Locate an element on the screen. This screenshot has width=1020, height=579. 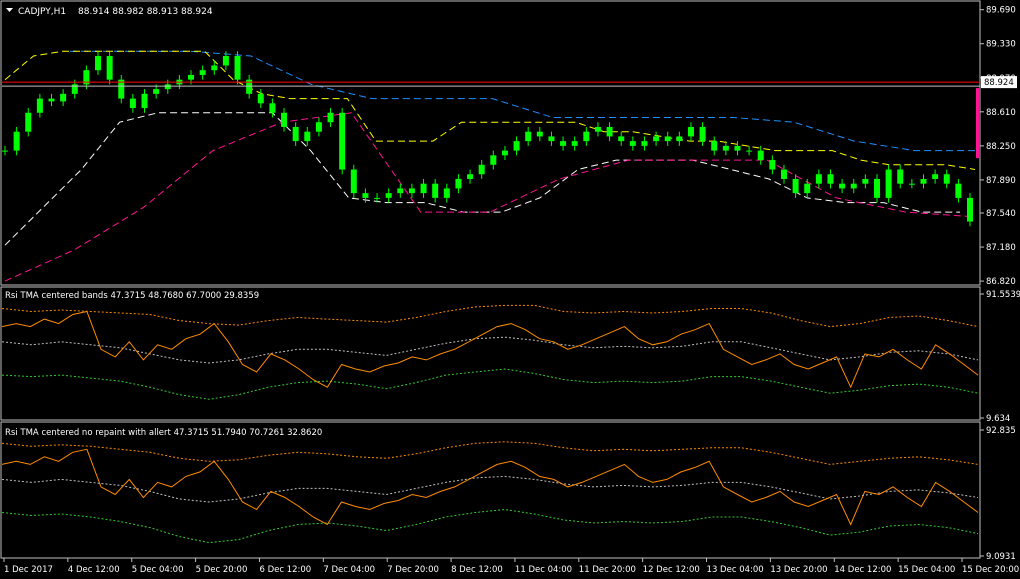
time-tick-label: 13 Dec 04:00 is located at coordinates (735, 570).